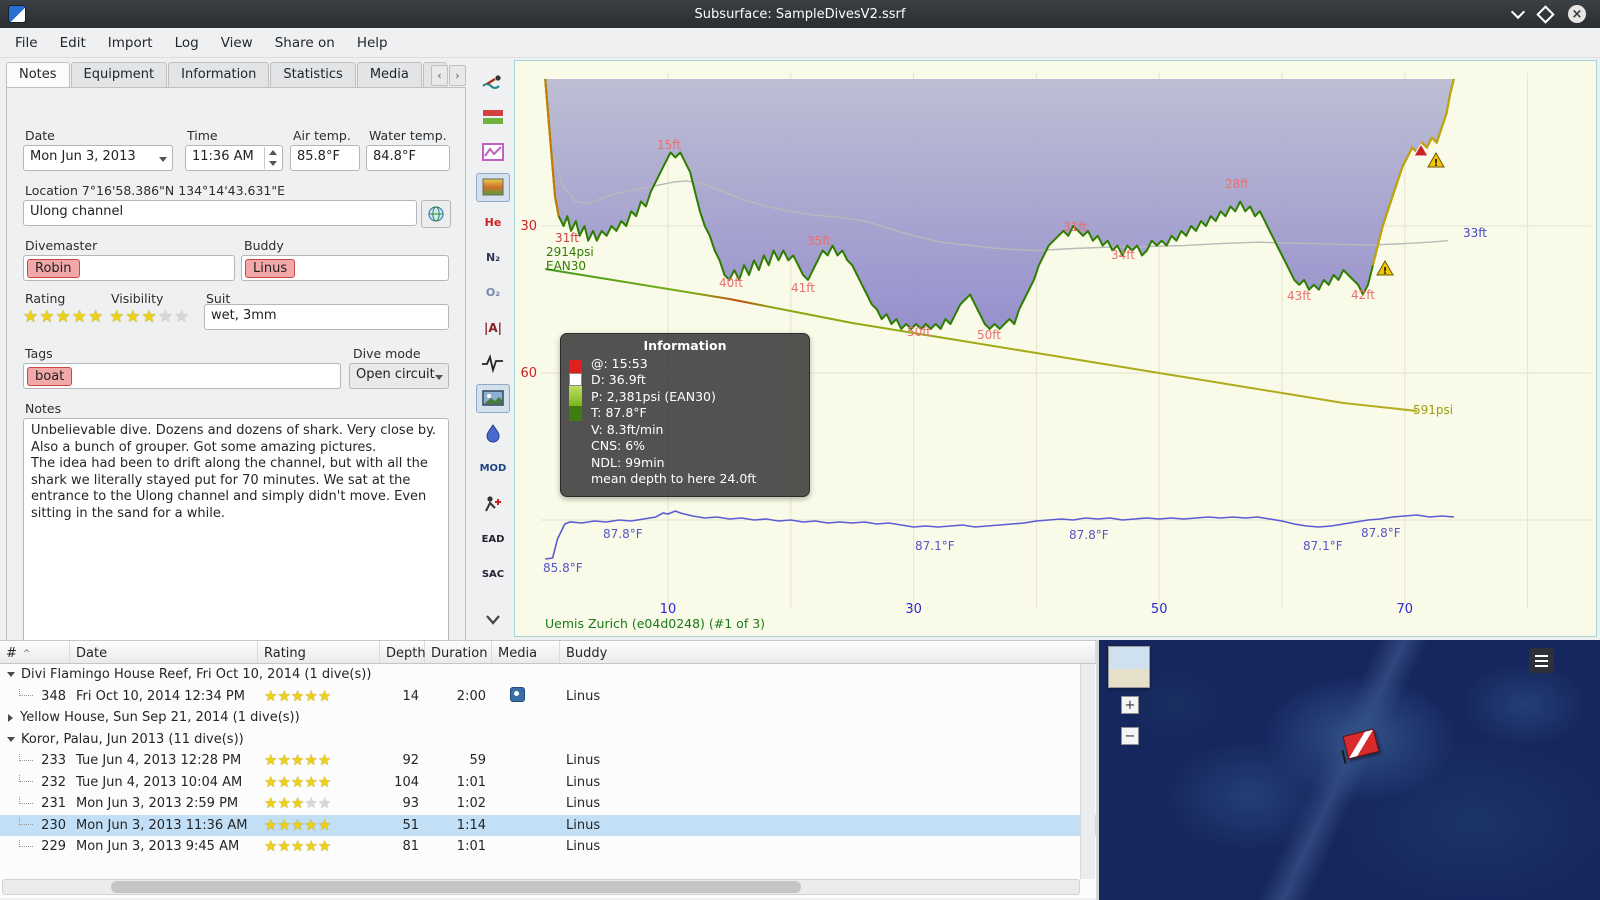  Describe the element at coordinates (164, 652) in the screenshot. I see `column-header-date: Date` at that location.